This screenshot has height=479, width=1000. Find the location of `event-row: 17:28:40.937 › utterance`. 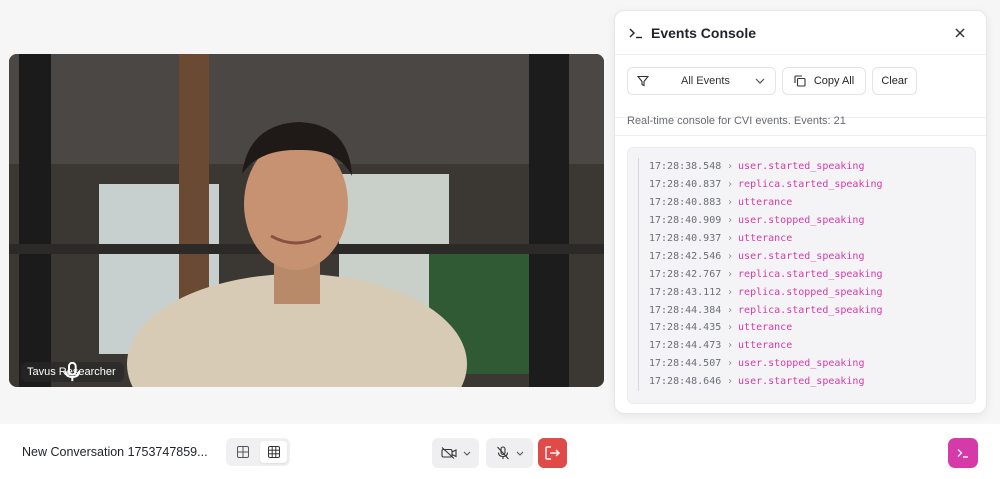

event-row: 17:28:40.937 › utterance is located at coordinates (806, 238).